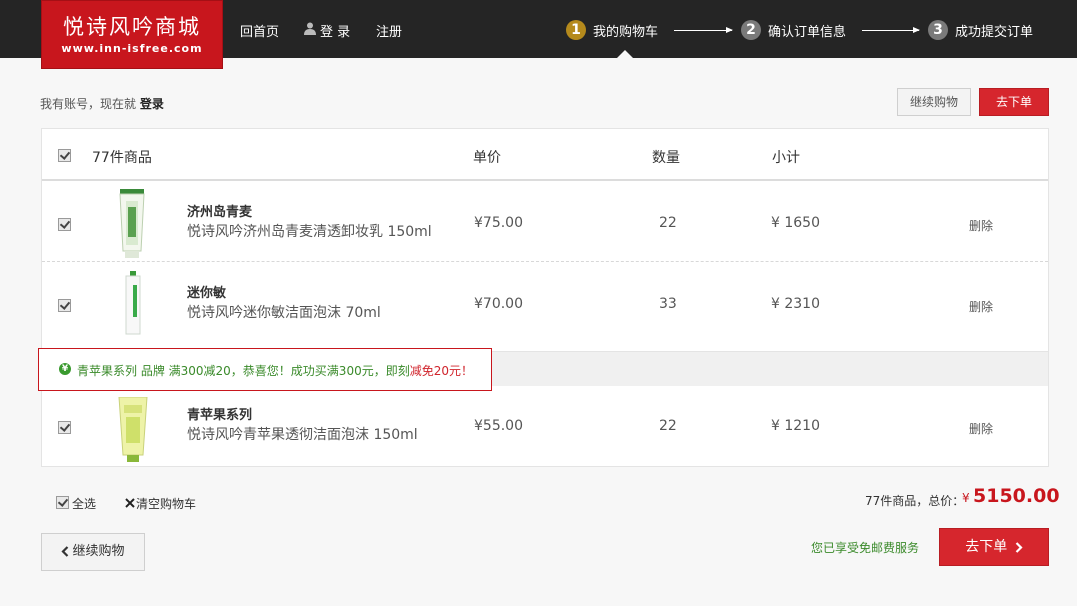 This screenshot has width=1077, height=606. I want to click on row-1-price: ¥75.00, so click(498, 223).